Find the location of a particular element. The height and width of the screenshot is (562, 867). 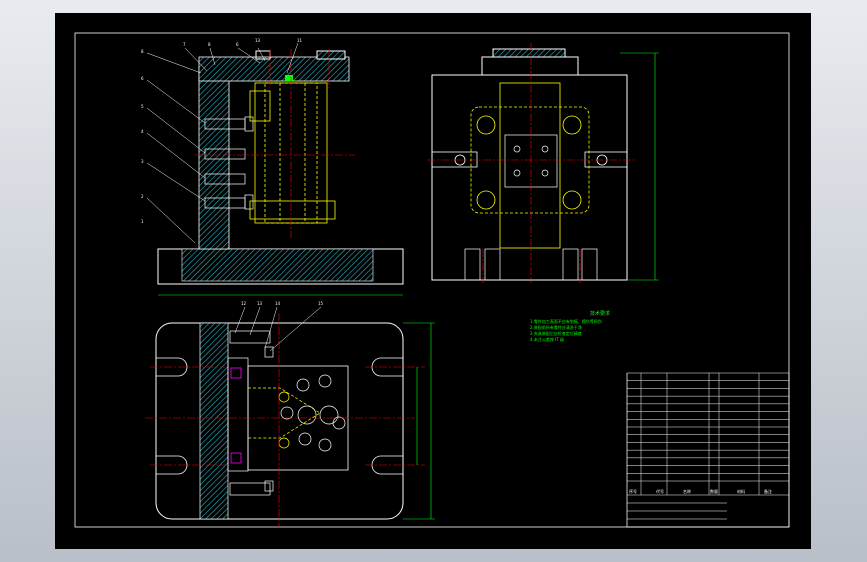

balloon-label: 12 is located at coordinates (244, 303).